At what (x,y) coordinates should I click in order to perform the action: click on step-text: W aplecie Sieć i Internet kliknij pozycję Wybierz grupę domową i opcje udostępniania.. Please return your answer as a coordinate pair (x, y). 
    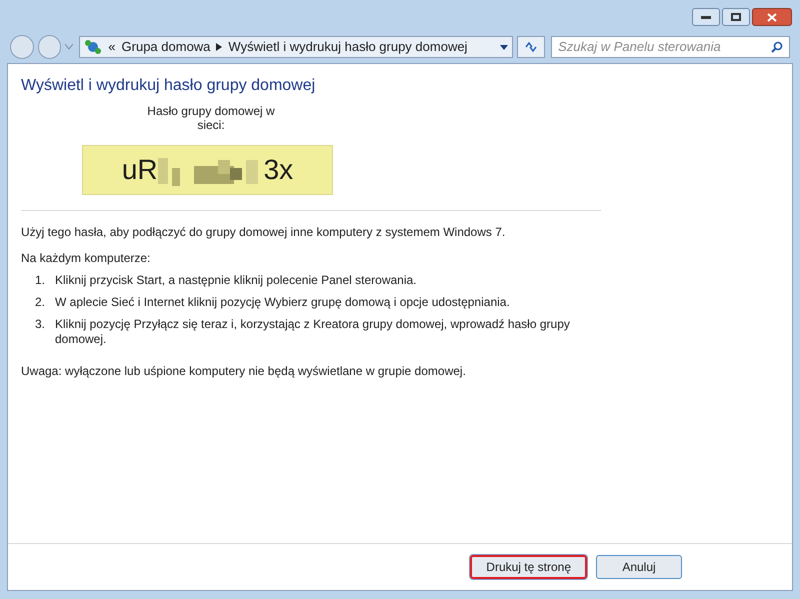
    Looking at the image, I should click on (283, 302).